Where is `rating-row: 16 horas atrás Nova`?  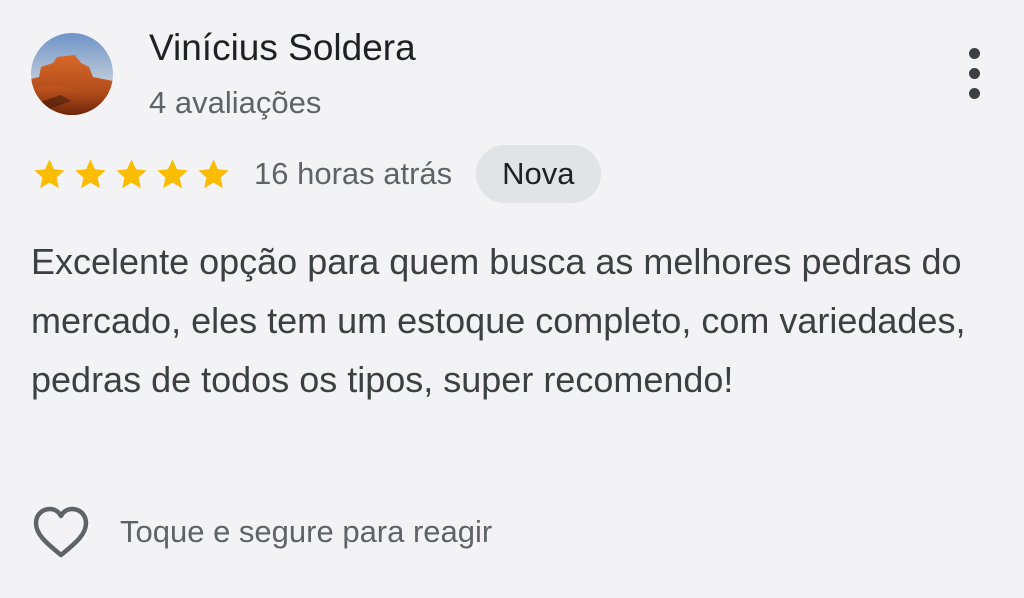
rating-row: 16 horas atrás Nova is located at coordinates (316, 174).